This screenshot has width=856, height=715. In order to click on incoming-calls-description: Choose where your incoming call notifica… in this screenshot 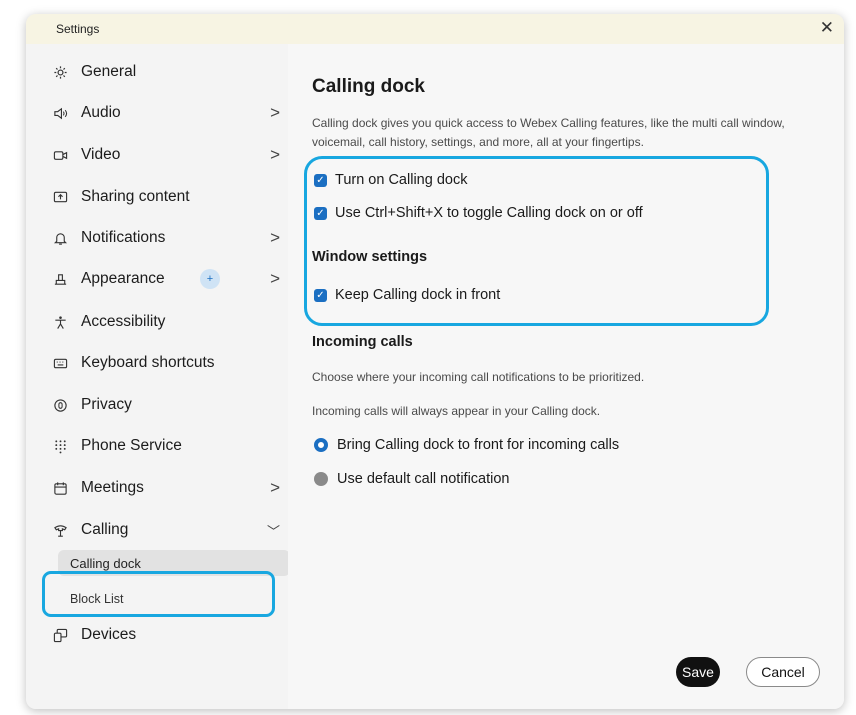, I will do `click(478, 377)`.